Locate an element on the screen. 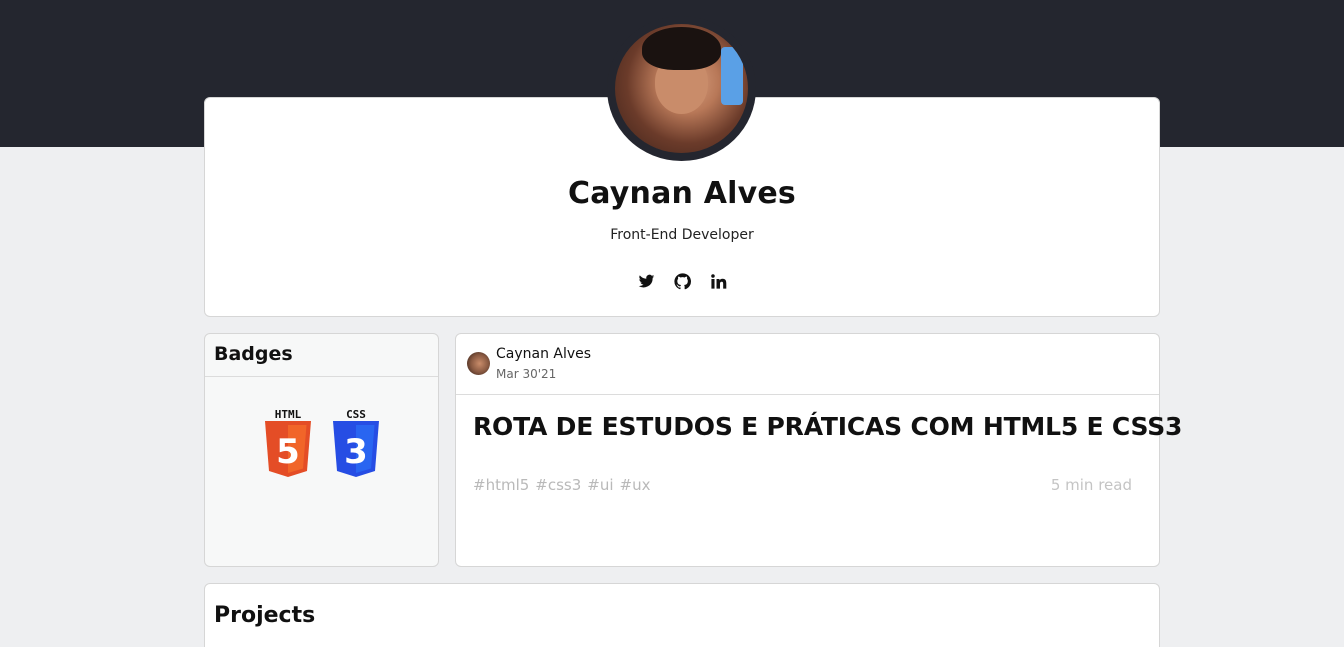  projects-card: Projects is located at coordinates (682, 615).